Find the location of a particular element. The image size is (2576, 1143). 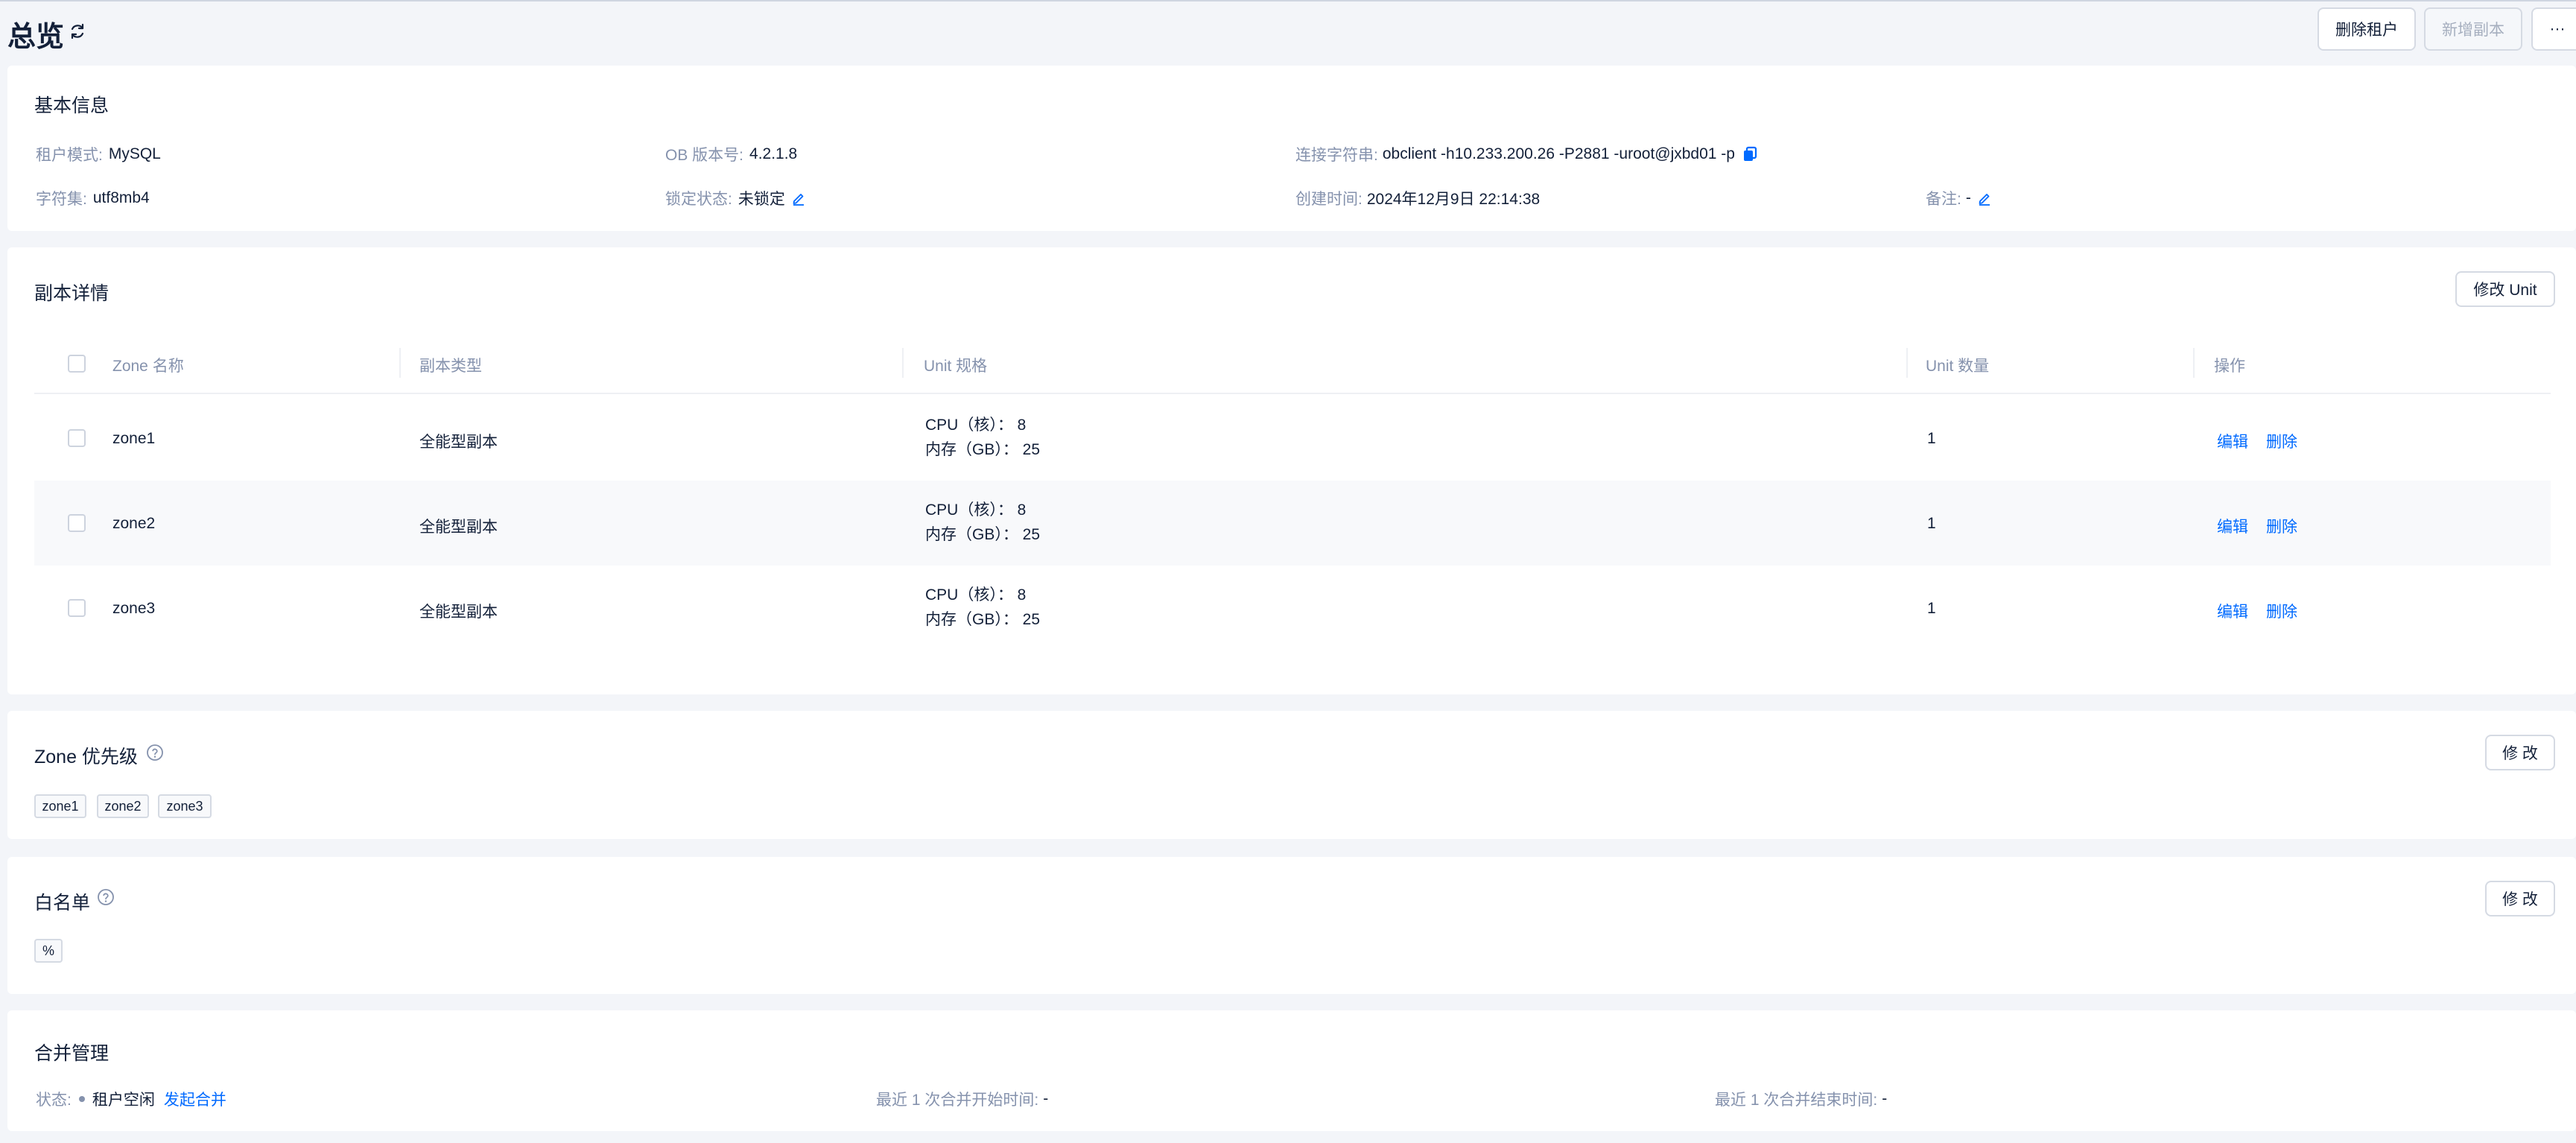

lock-status-value: 未锁定 is located at coordinates (761, 199).